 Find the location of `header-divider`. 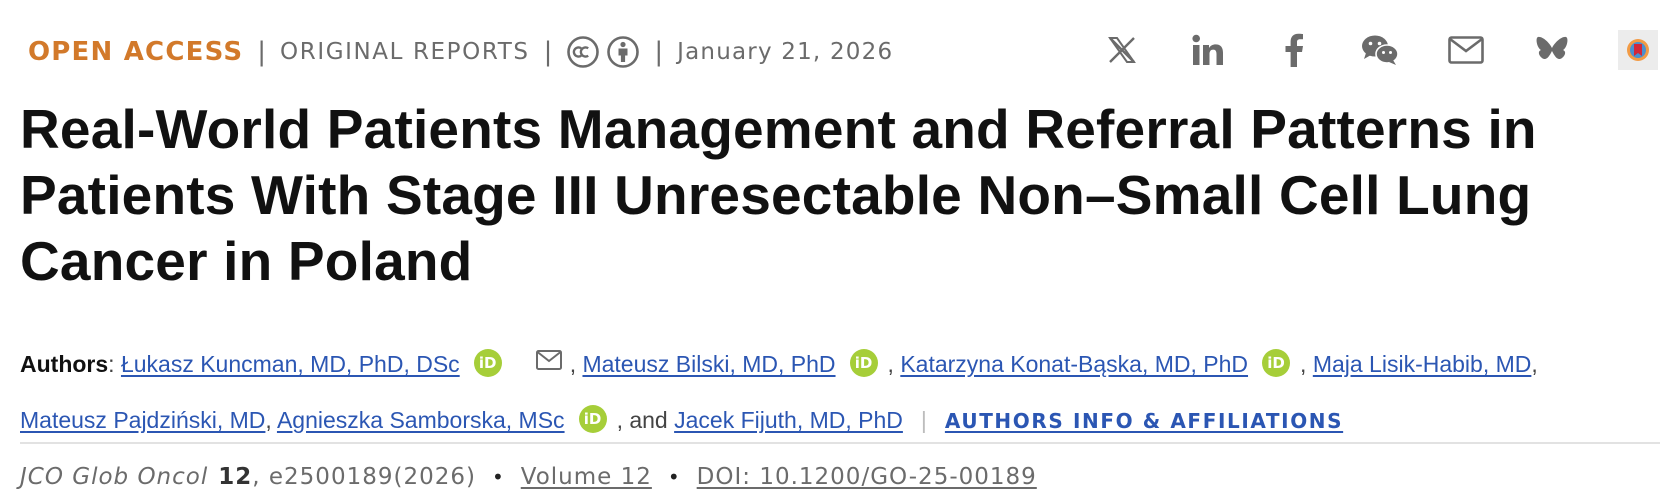

header-divider is located at coordinates (840, 443).